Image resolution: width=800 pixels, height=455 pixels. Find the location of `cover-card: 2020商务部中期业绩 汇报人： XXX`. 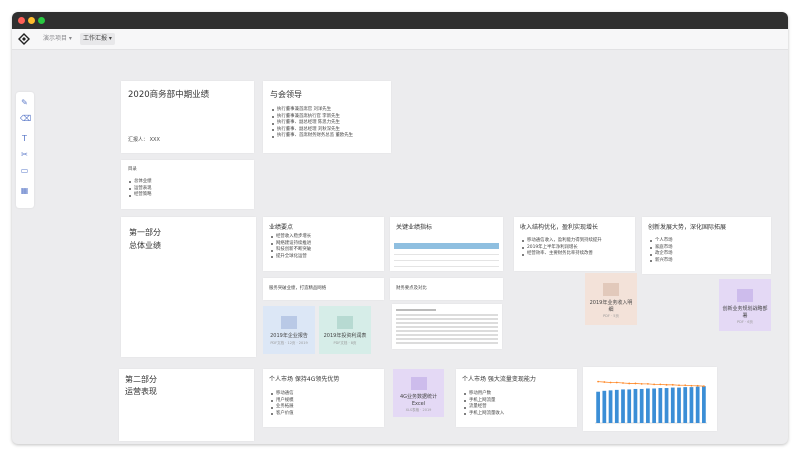

cover-card: 2020商务部中期业绩 汇报人： XXX is located at coordinates (187, 117).